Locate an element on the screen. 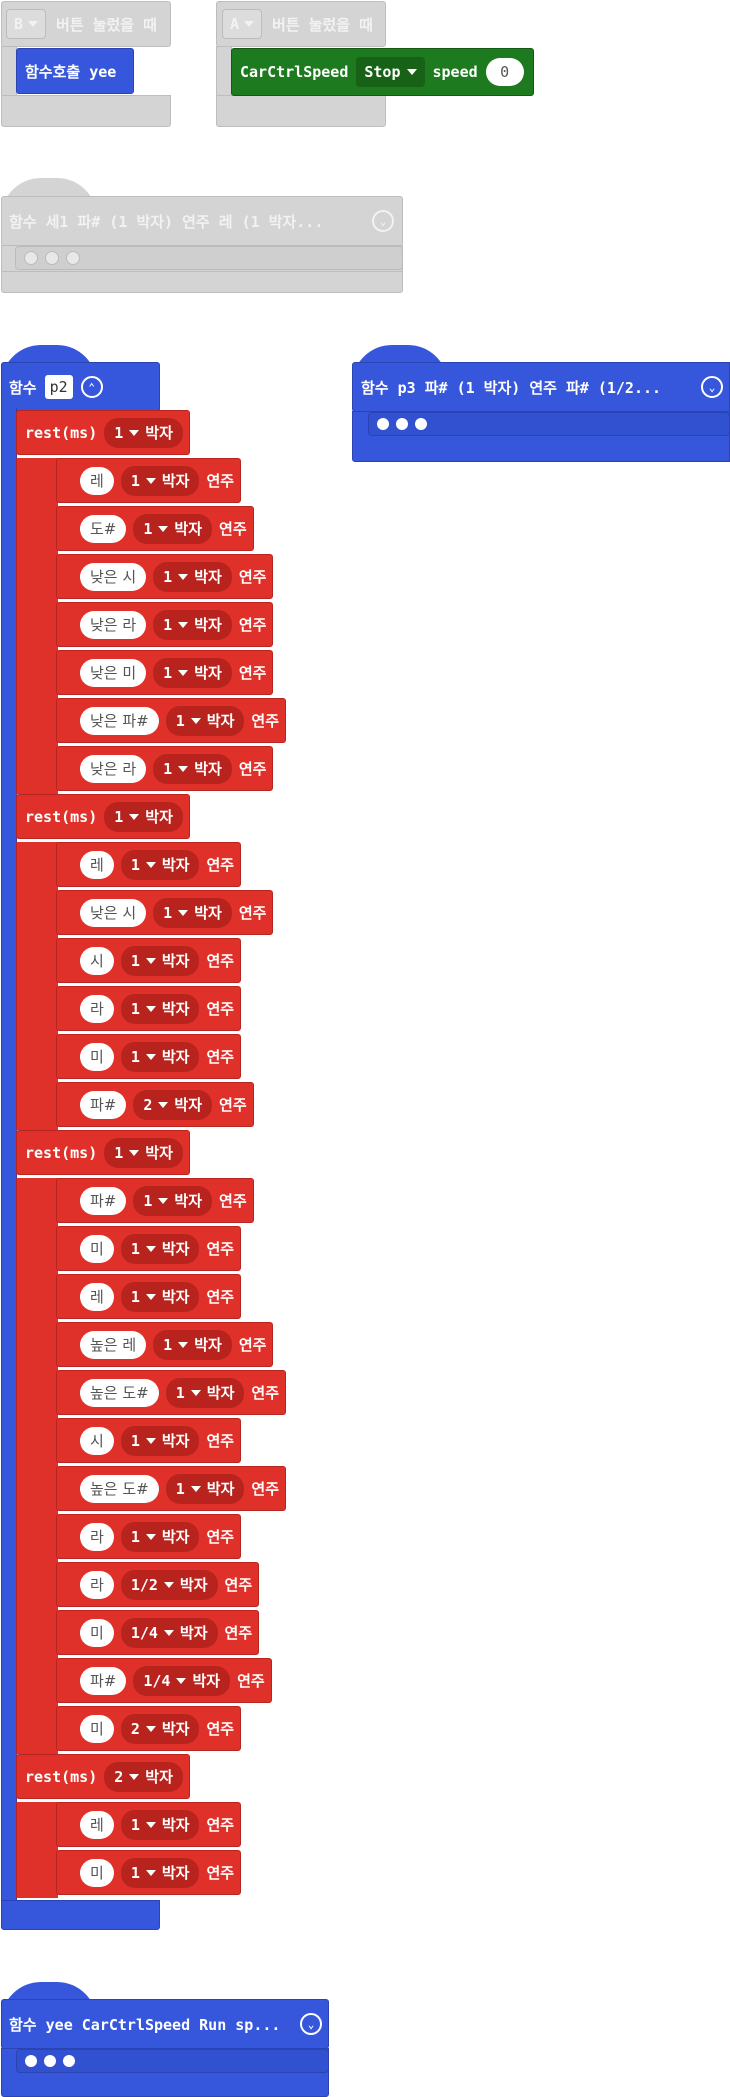  car-ctrl-speed-block: CarCtrlSpeed Stop speed 0 is located at coordinates (382, 72).